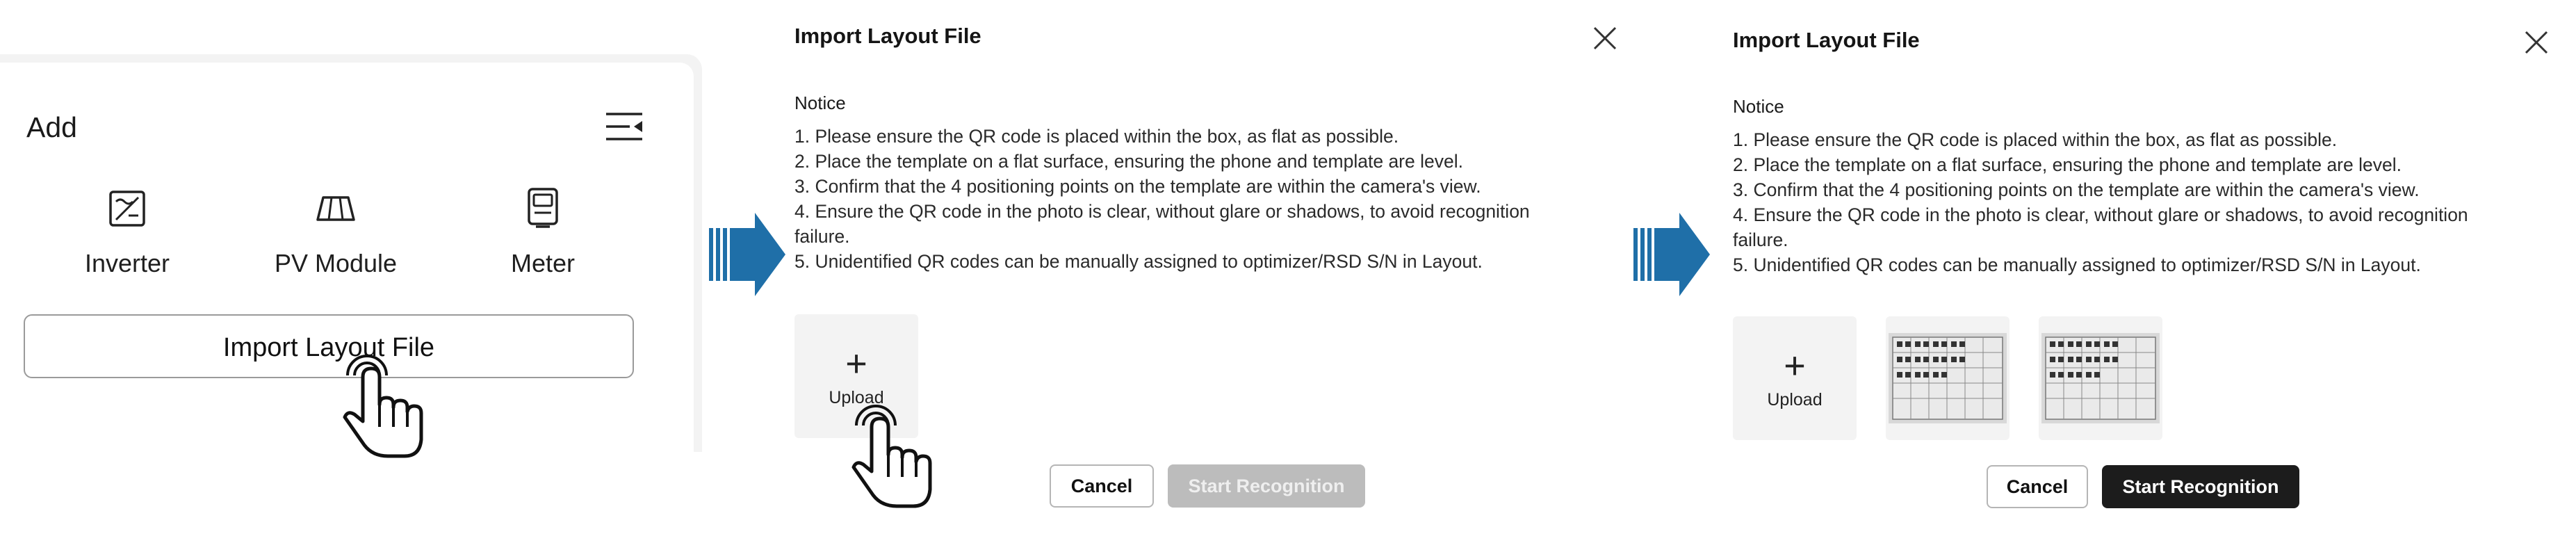 Image resolution: width=2576 pixels, height=543 pixels. I want to click on device-inverter-label: Inverter, so click(127, 263).